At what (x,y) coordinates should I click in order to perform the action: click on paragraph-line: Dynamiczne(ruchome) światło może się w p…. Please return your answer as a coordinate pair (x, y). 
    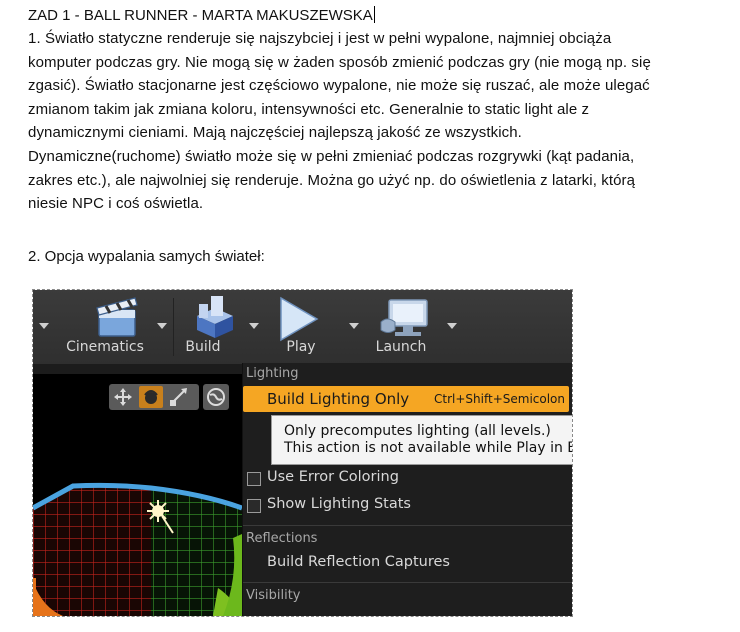
    Looking at the image, I should click on (331, 156).